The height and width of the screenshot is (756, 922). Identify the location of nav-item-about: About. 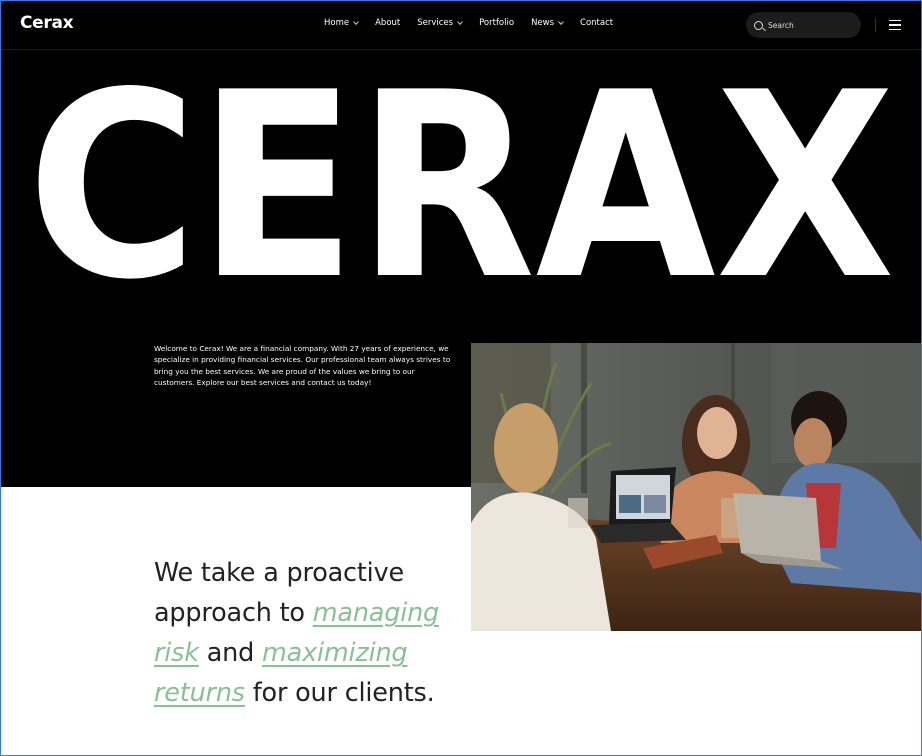
(387, 23).